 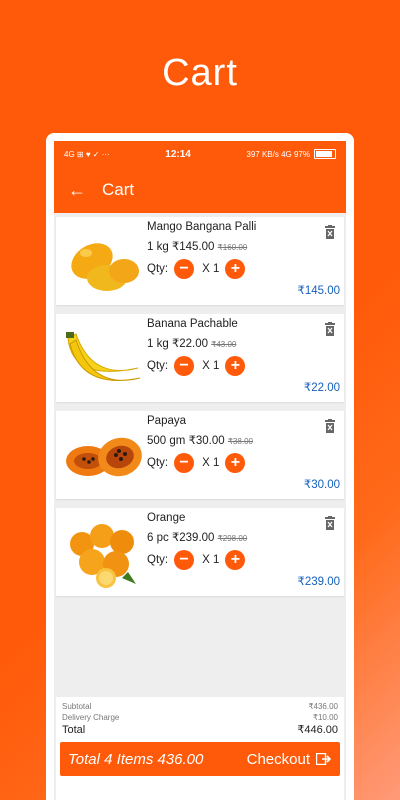 I want to click on product-mrp: ₹38.00, so click(x=240, y=441).